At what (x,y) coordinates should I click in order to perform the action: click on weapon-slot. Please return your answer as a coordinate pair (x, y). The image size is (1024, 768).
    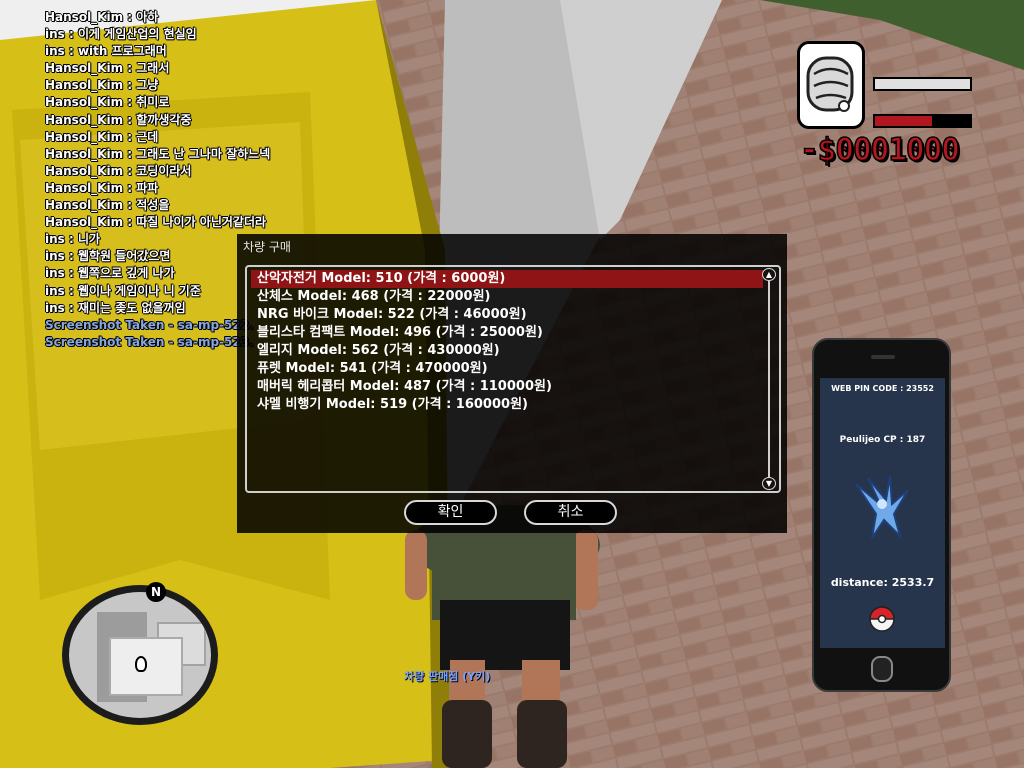
    Looking at the image, I should click on (831, 85).